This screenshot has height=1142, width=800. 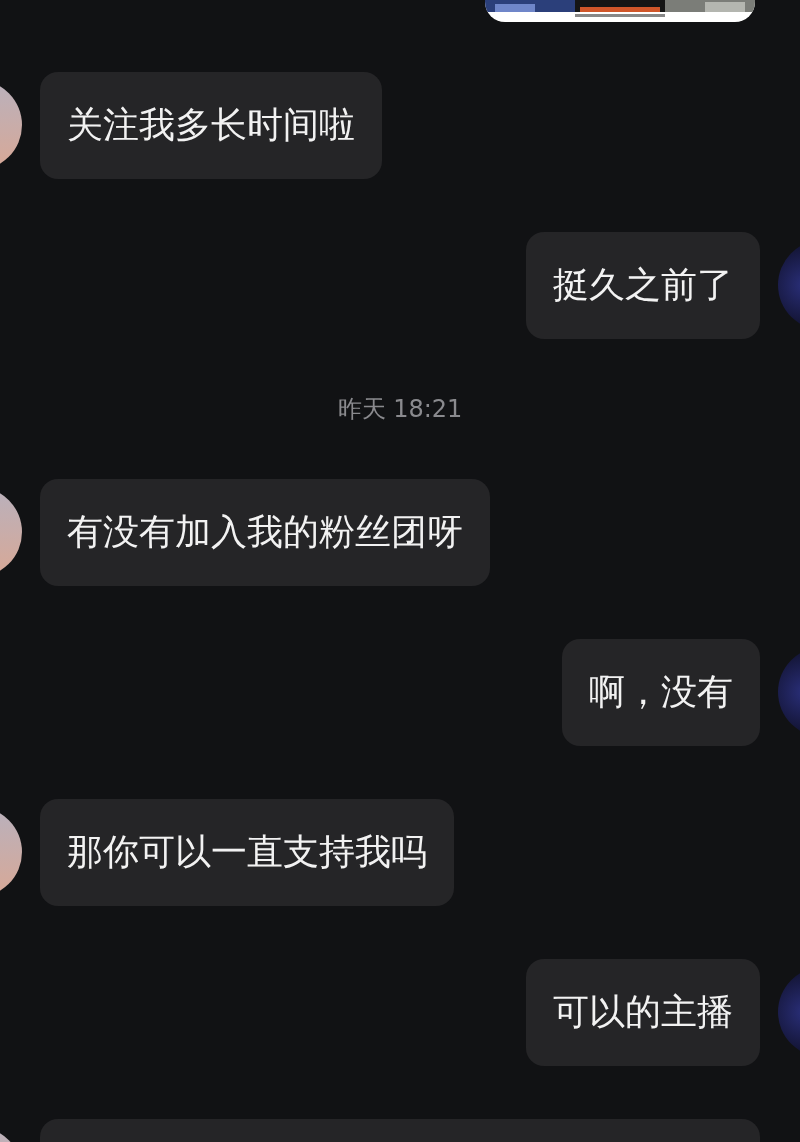 What do you see at coordinates (247, 852) in the screenshot?
I see `message-bubble: 那你可以一直支持我吗` at bounding box center [247, 852].